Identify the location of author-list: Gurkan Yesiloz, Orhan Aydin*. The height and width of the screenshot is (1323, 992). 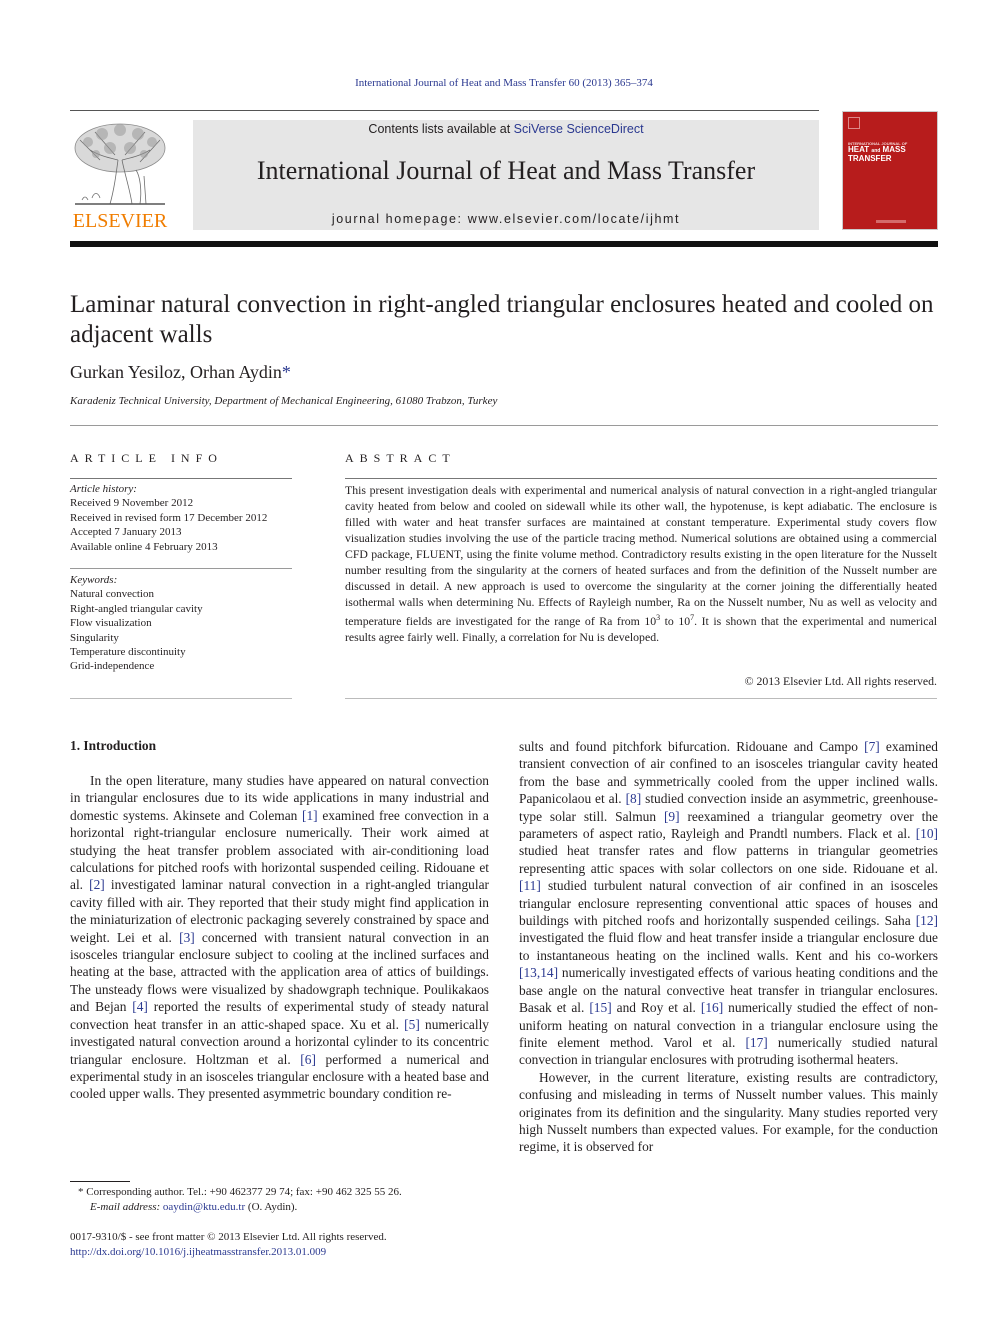
(180, 372).